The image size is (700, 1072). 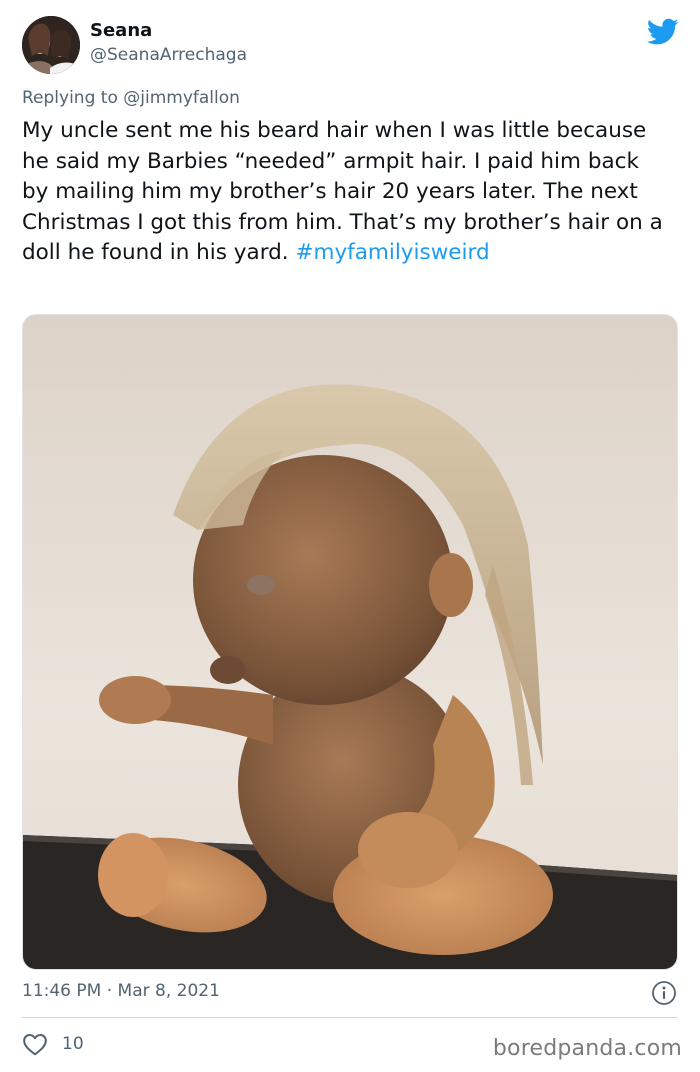 What do you see at coordinates (121, 30) in the screenshot?
I see `author-display-name: Seana` at bounding box center [121, 30].